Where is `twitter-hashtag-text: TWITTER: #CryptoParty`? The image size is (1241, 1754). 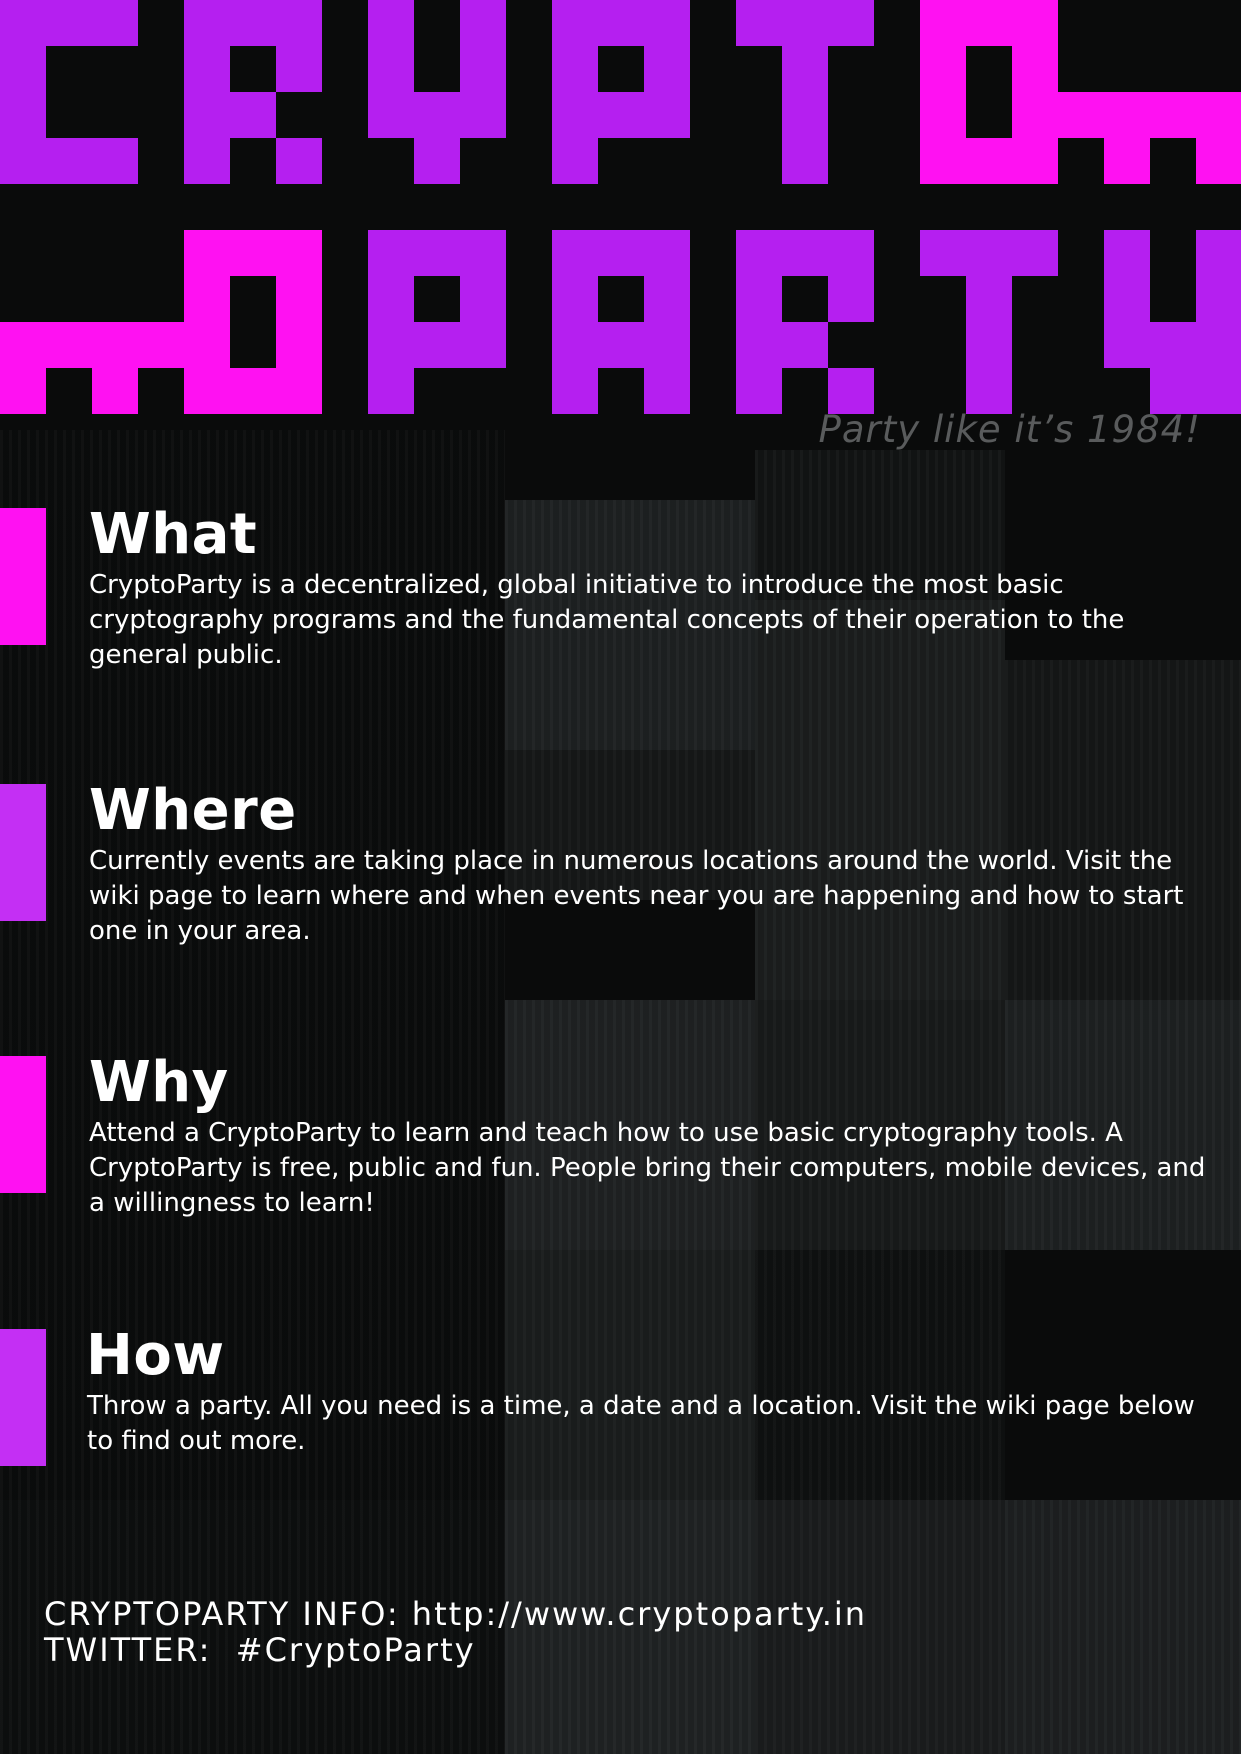 twitter-hashtag-text: TWITTER: #CryptoParty is located at coordinates (260, 1650).